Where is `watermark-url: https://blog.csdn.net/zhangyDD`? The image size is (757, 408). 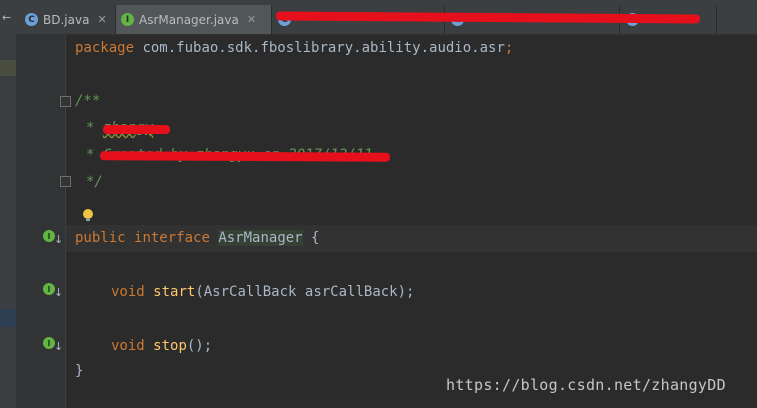
watermark-url: https://blog.csdn.net/zhangyDD is located at coordinates (586, 385).